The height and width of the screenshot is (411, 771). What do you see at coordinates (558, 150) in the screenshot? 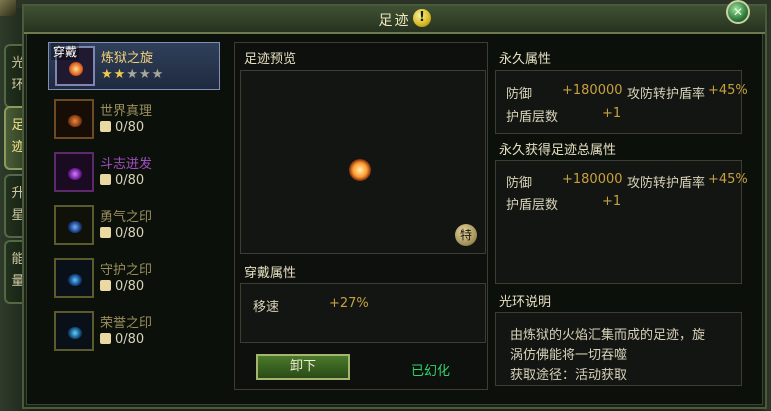
I see `total-attr-title: 永久获得足迹总属性` at bounding box center [558, 150].